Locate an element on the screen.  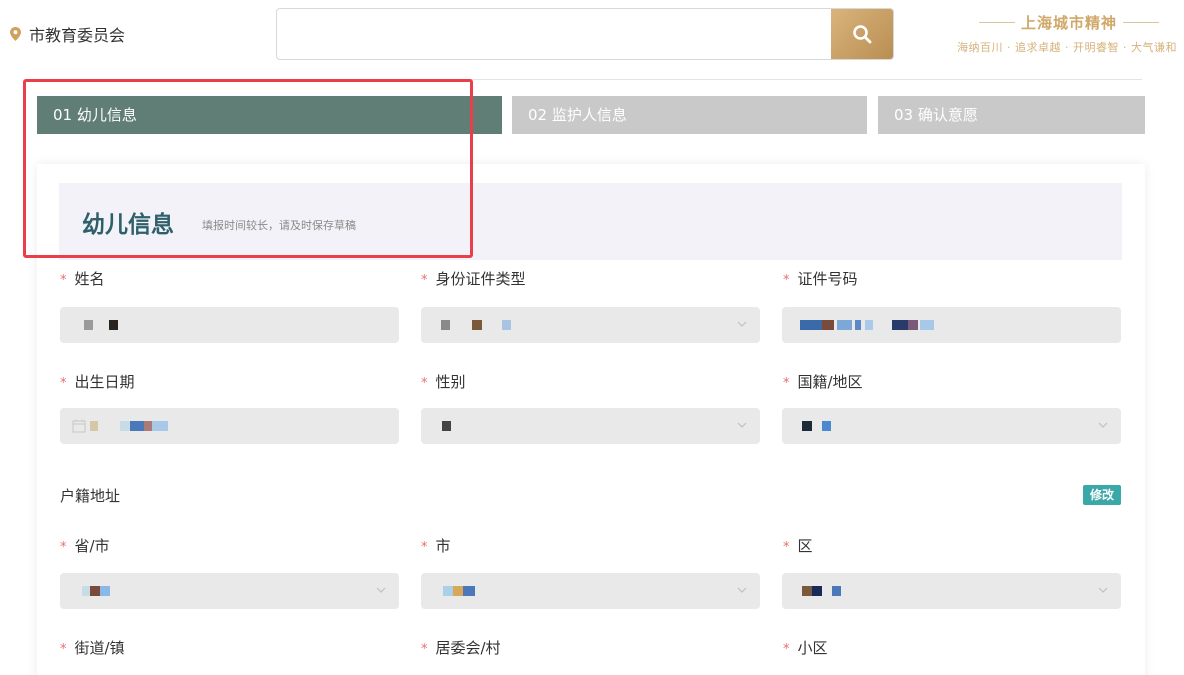
section-header: 幼儿信息 填报时间较长，请及时保存草稿 is located at coordinates (590, 221).